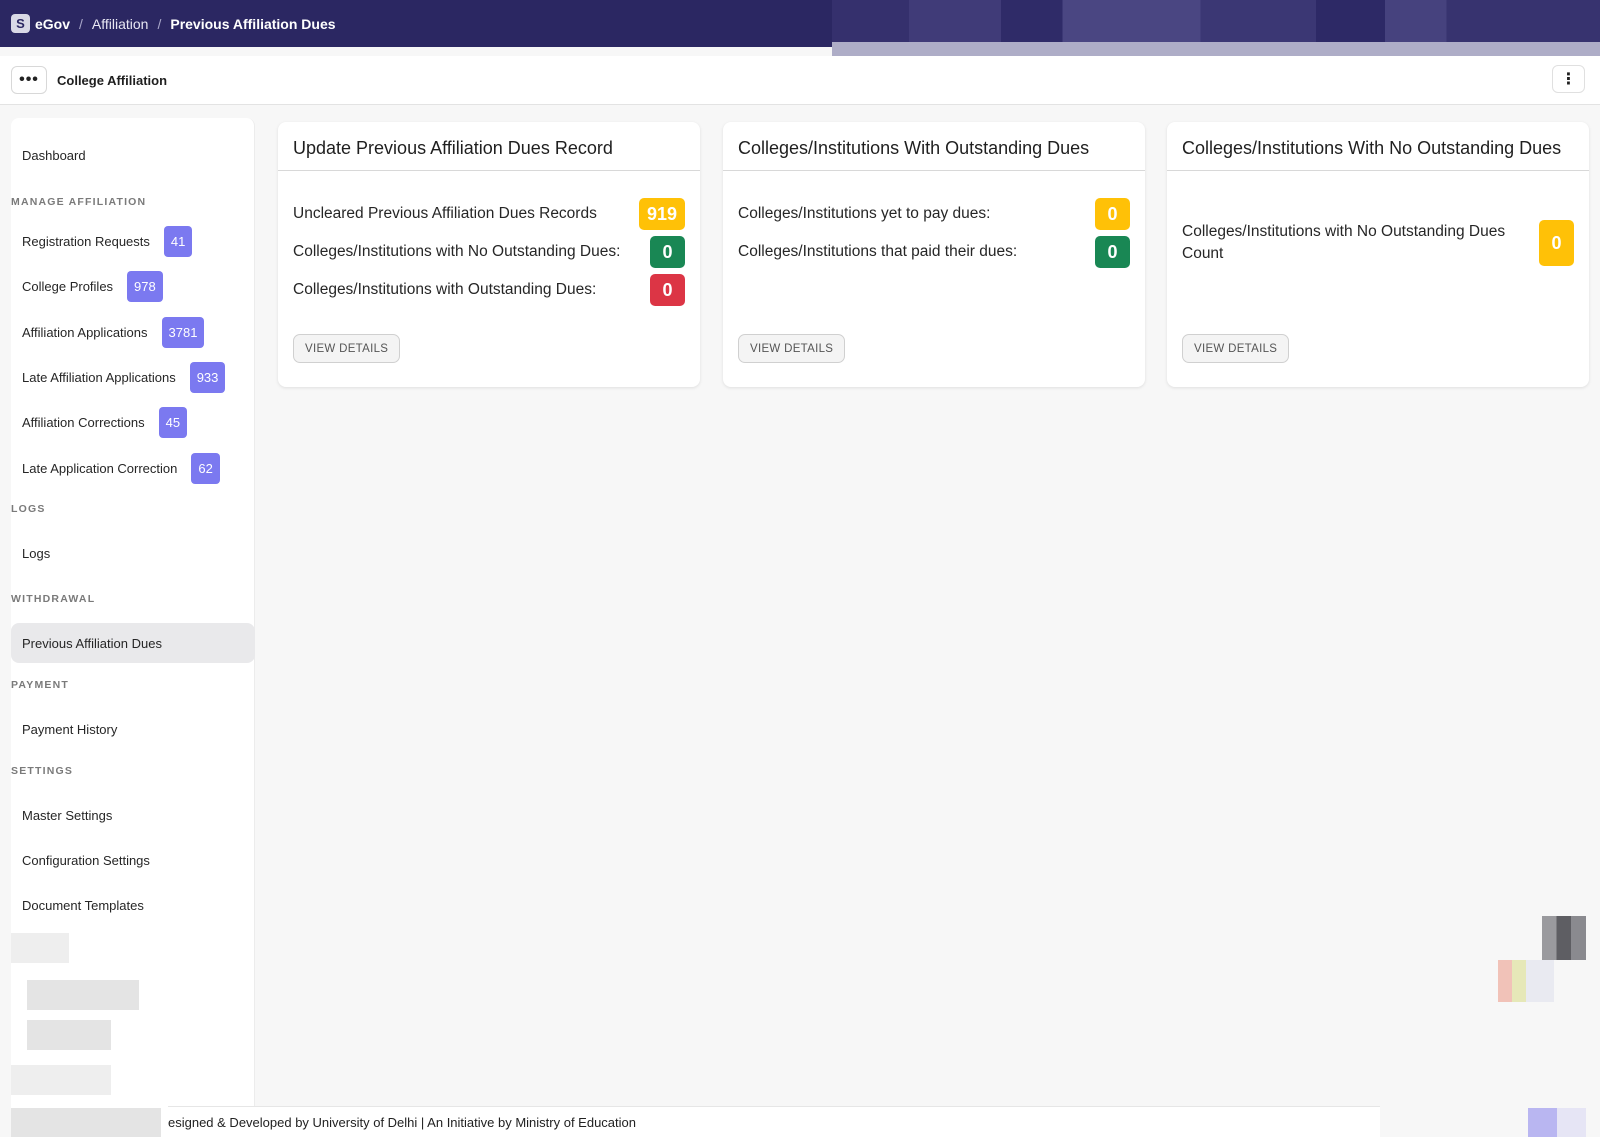  What do you see at coordinates (1556, 243) in the screenshot?
I see `stat-badge-no-outstanding-count: 0` at bounding box center [1556, 243].